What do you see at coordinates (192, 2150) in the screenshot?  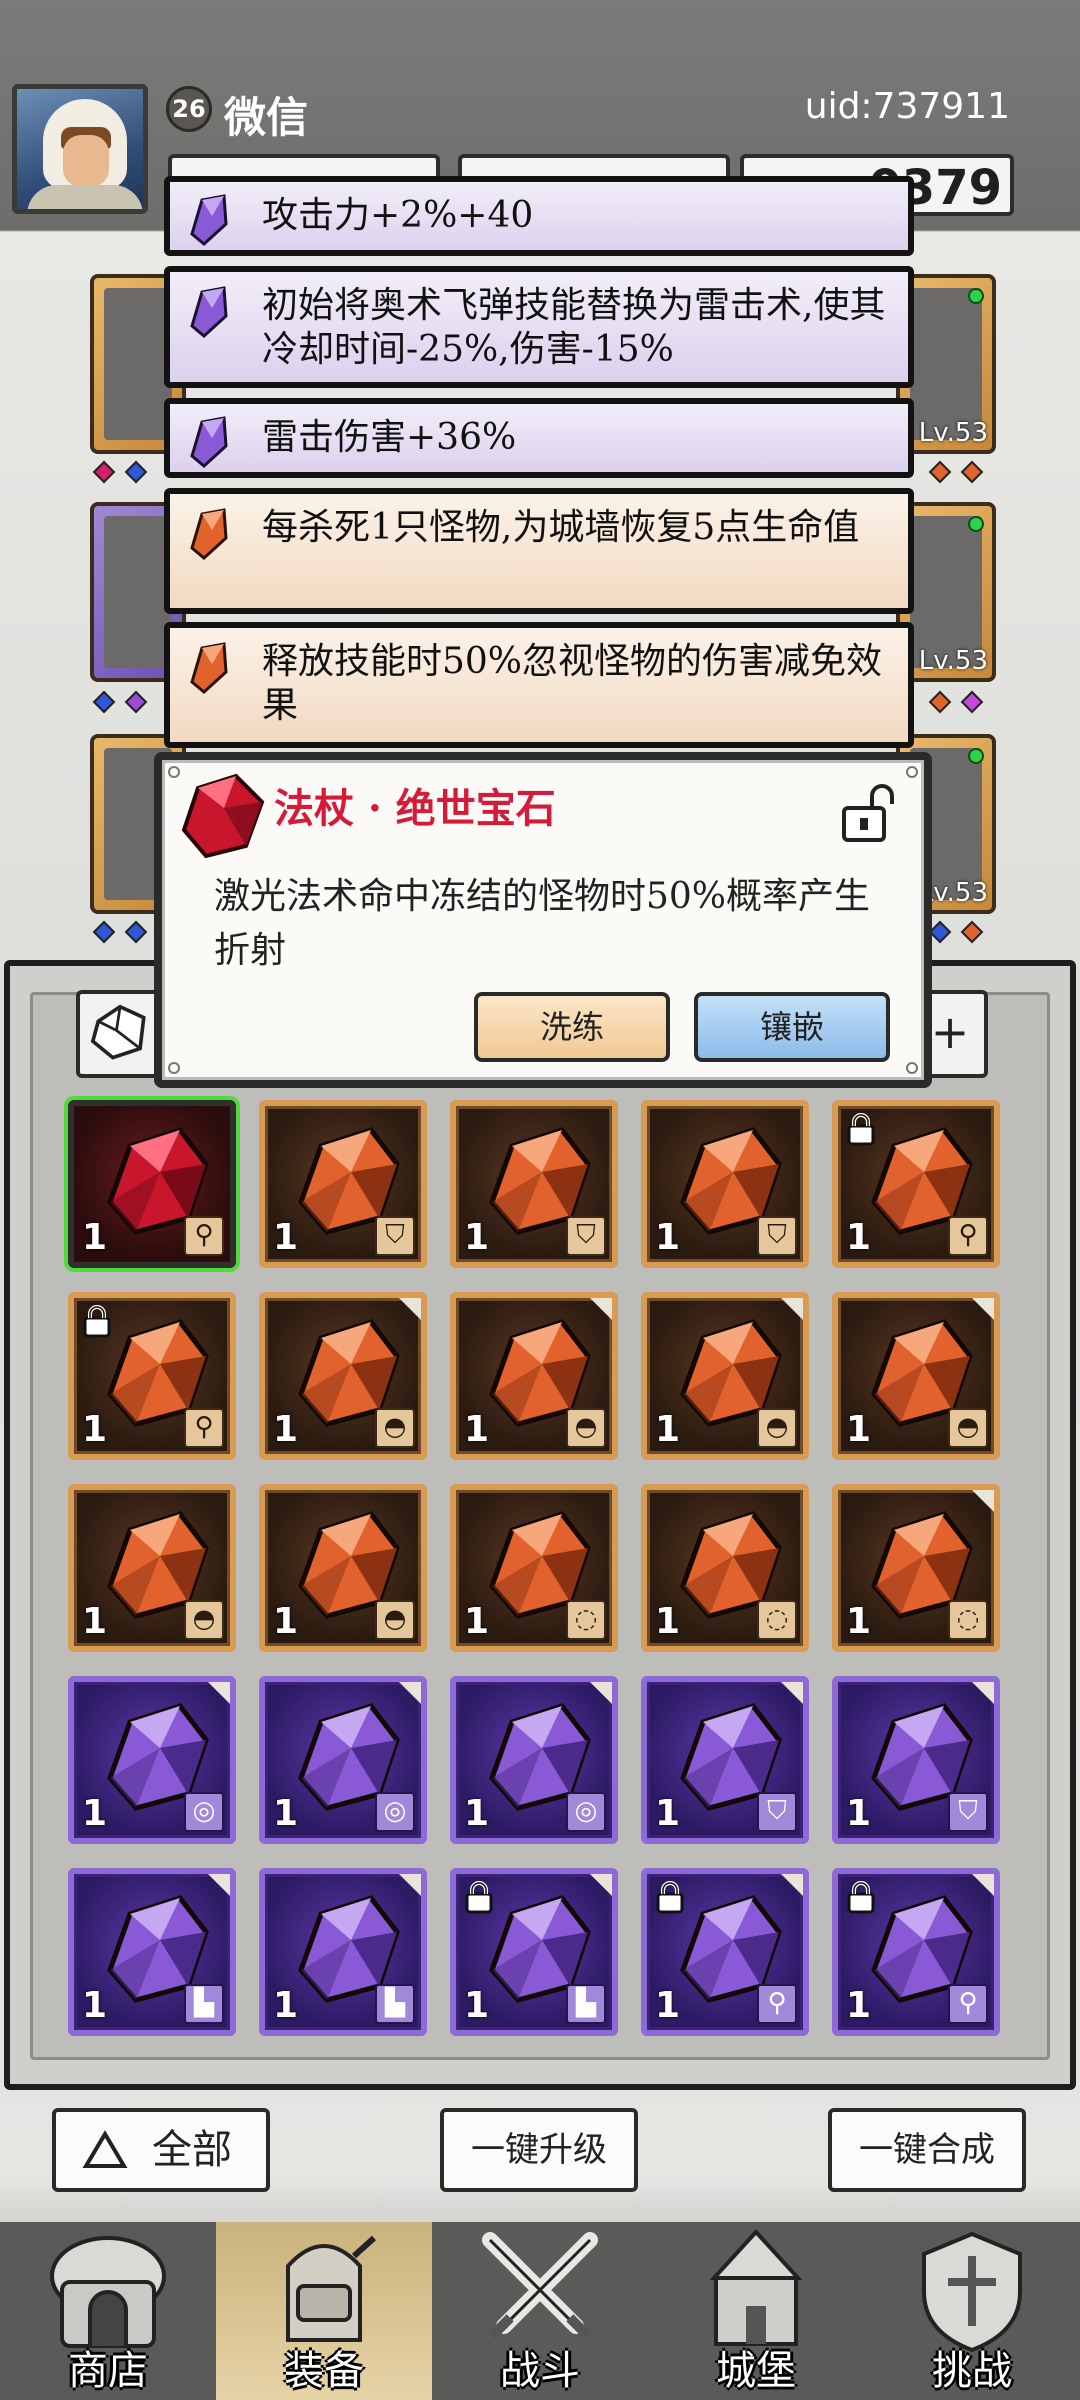 I see `filter-all-label: 全部` at bounding box center [192, 2150].